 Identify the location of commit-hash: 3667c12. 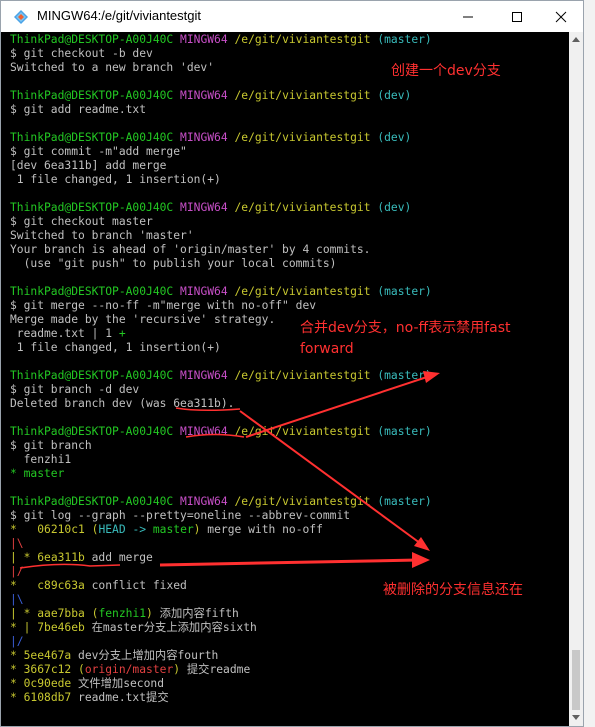
(47, 669).